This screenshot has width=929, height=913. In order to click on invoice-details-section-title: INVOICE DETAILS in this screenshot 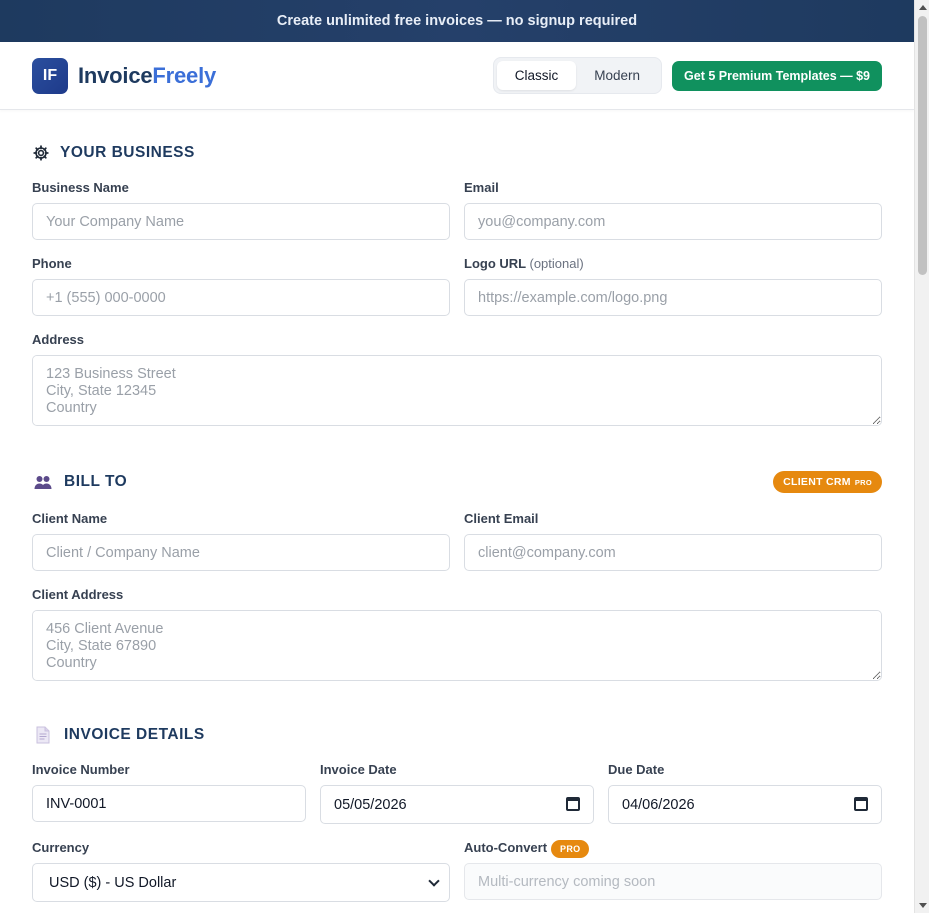, I will do `click(118, 735)`.